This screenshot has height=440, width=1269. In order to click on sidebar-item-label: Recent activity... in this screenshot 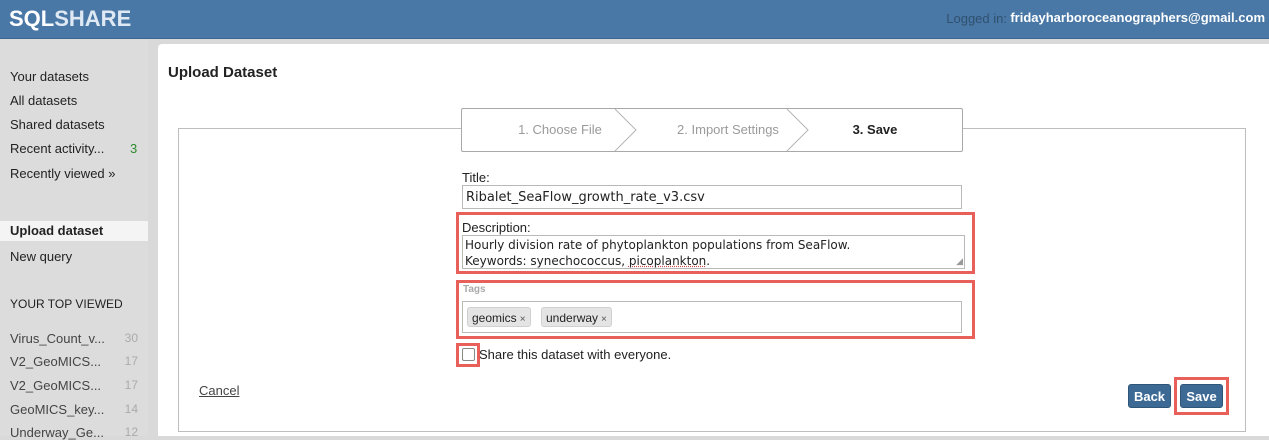, I will do `click(57, 148)`.